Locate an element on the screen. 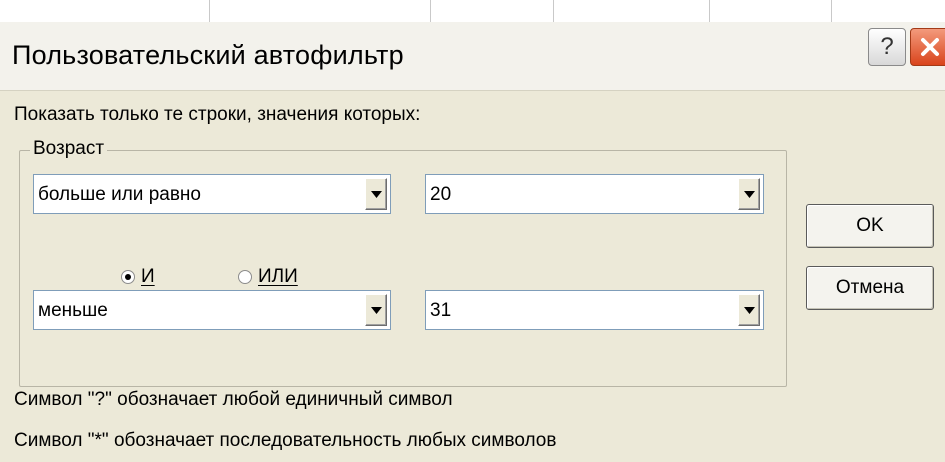 The height and width of the screenshot is (462, 945). close-button is located at coordinates (927, 47).